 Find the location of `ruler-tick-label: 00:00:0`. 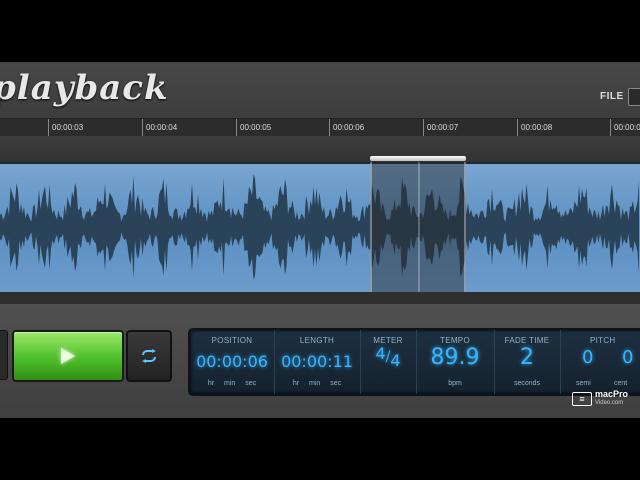

ruler-tick-label: 00:00:0 is located at coordinates (627, 127).